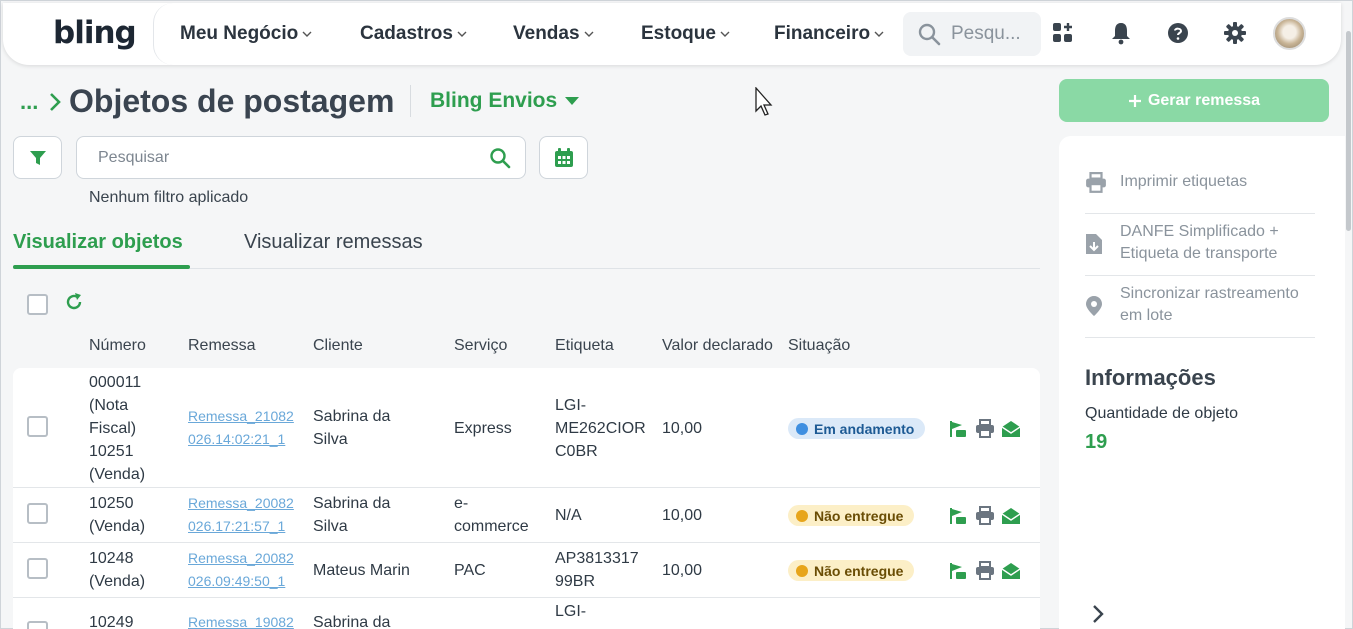 The height and width of the screenshot is (629, 1353). I want to click on date-filter-button, so click(563, 157).